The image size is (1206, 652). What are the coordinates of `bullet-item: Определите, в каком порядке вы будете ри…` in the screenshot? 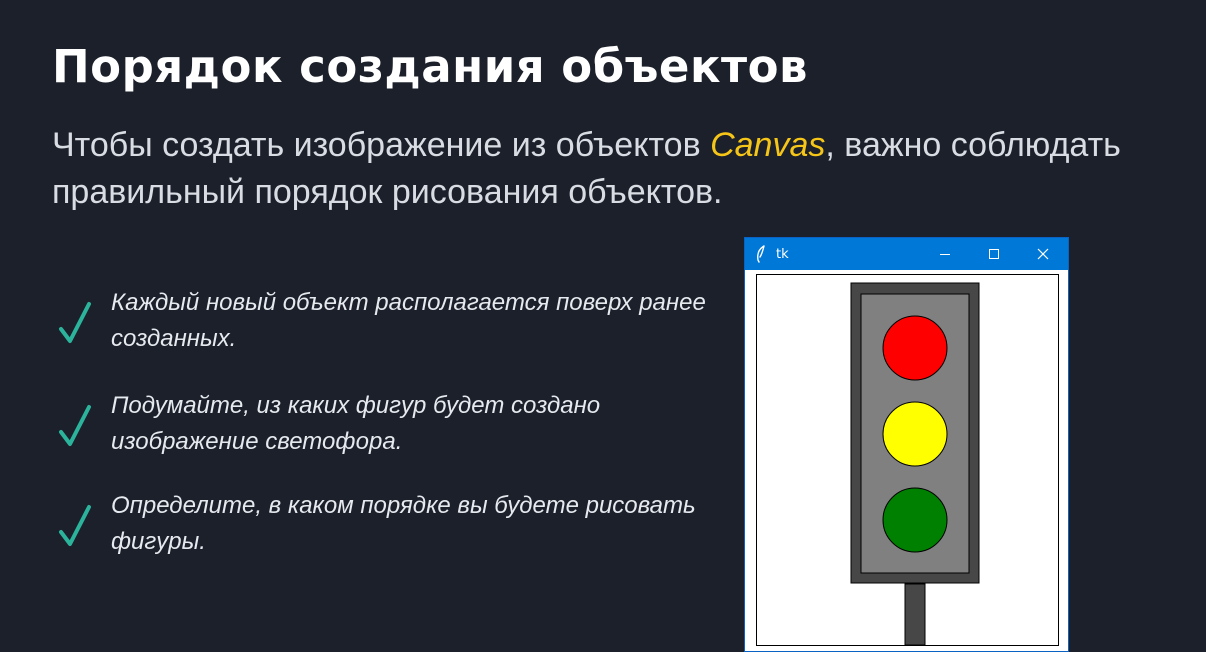 It's located at (378, 523).